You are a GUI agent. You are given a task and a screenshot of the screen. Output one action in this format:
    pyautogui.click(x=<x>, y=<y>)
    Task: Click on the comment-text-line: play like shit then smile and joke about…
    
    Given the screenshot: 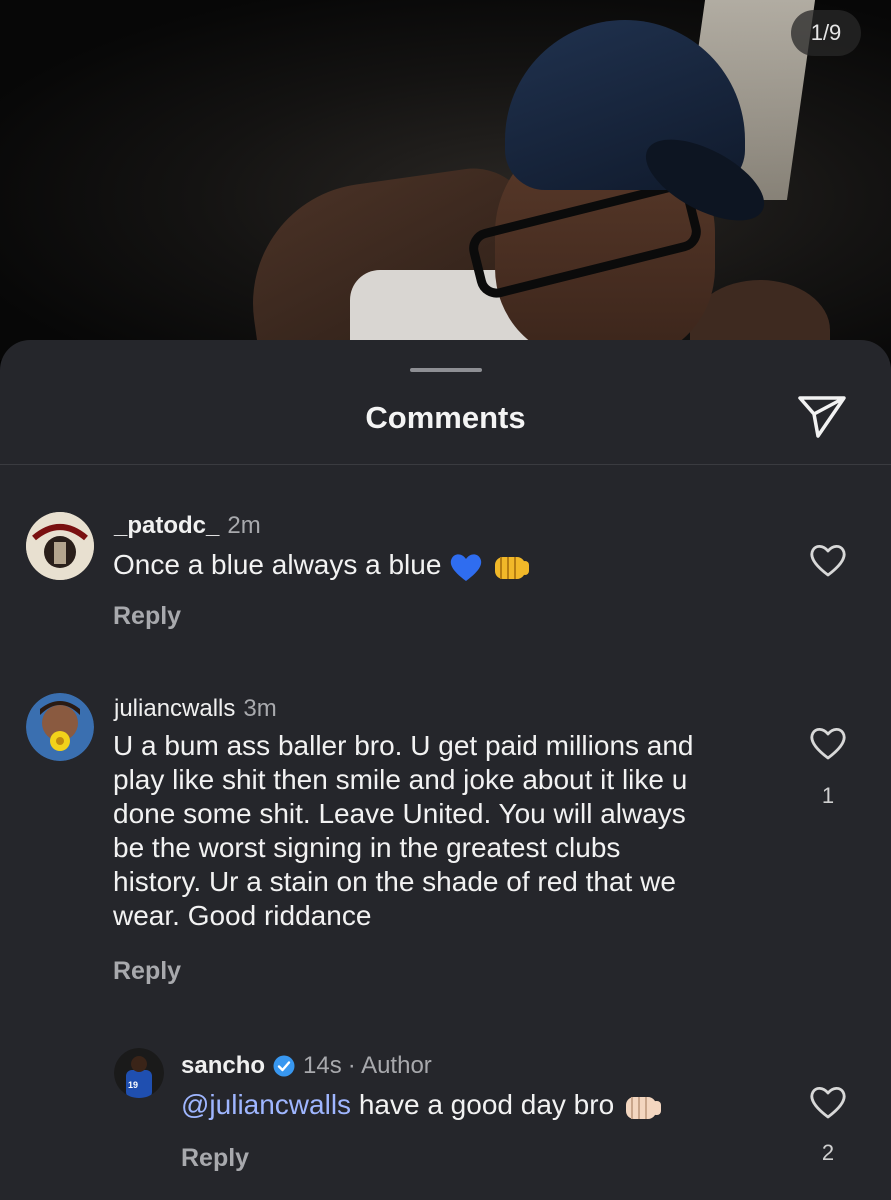 What is the action you would take?
    pyautogui.click(x=400, y=779)
    